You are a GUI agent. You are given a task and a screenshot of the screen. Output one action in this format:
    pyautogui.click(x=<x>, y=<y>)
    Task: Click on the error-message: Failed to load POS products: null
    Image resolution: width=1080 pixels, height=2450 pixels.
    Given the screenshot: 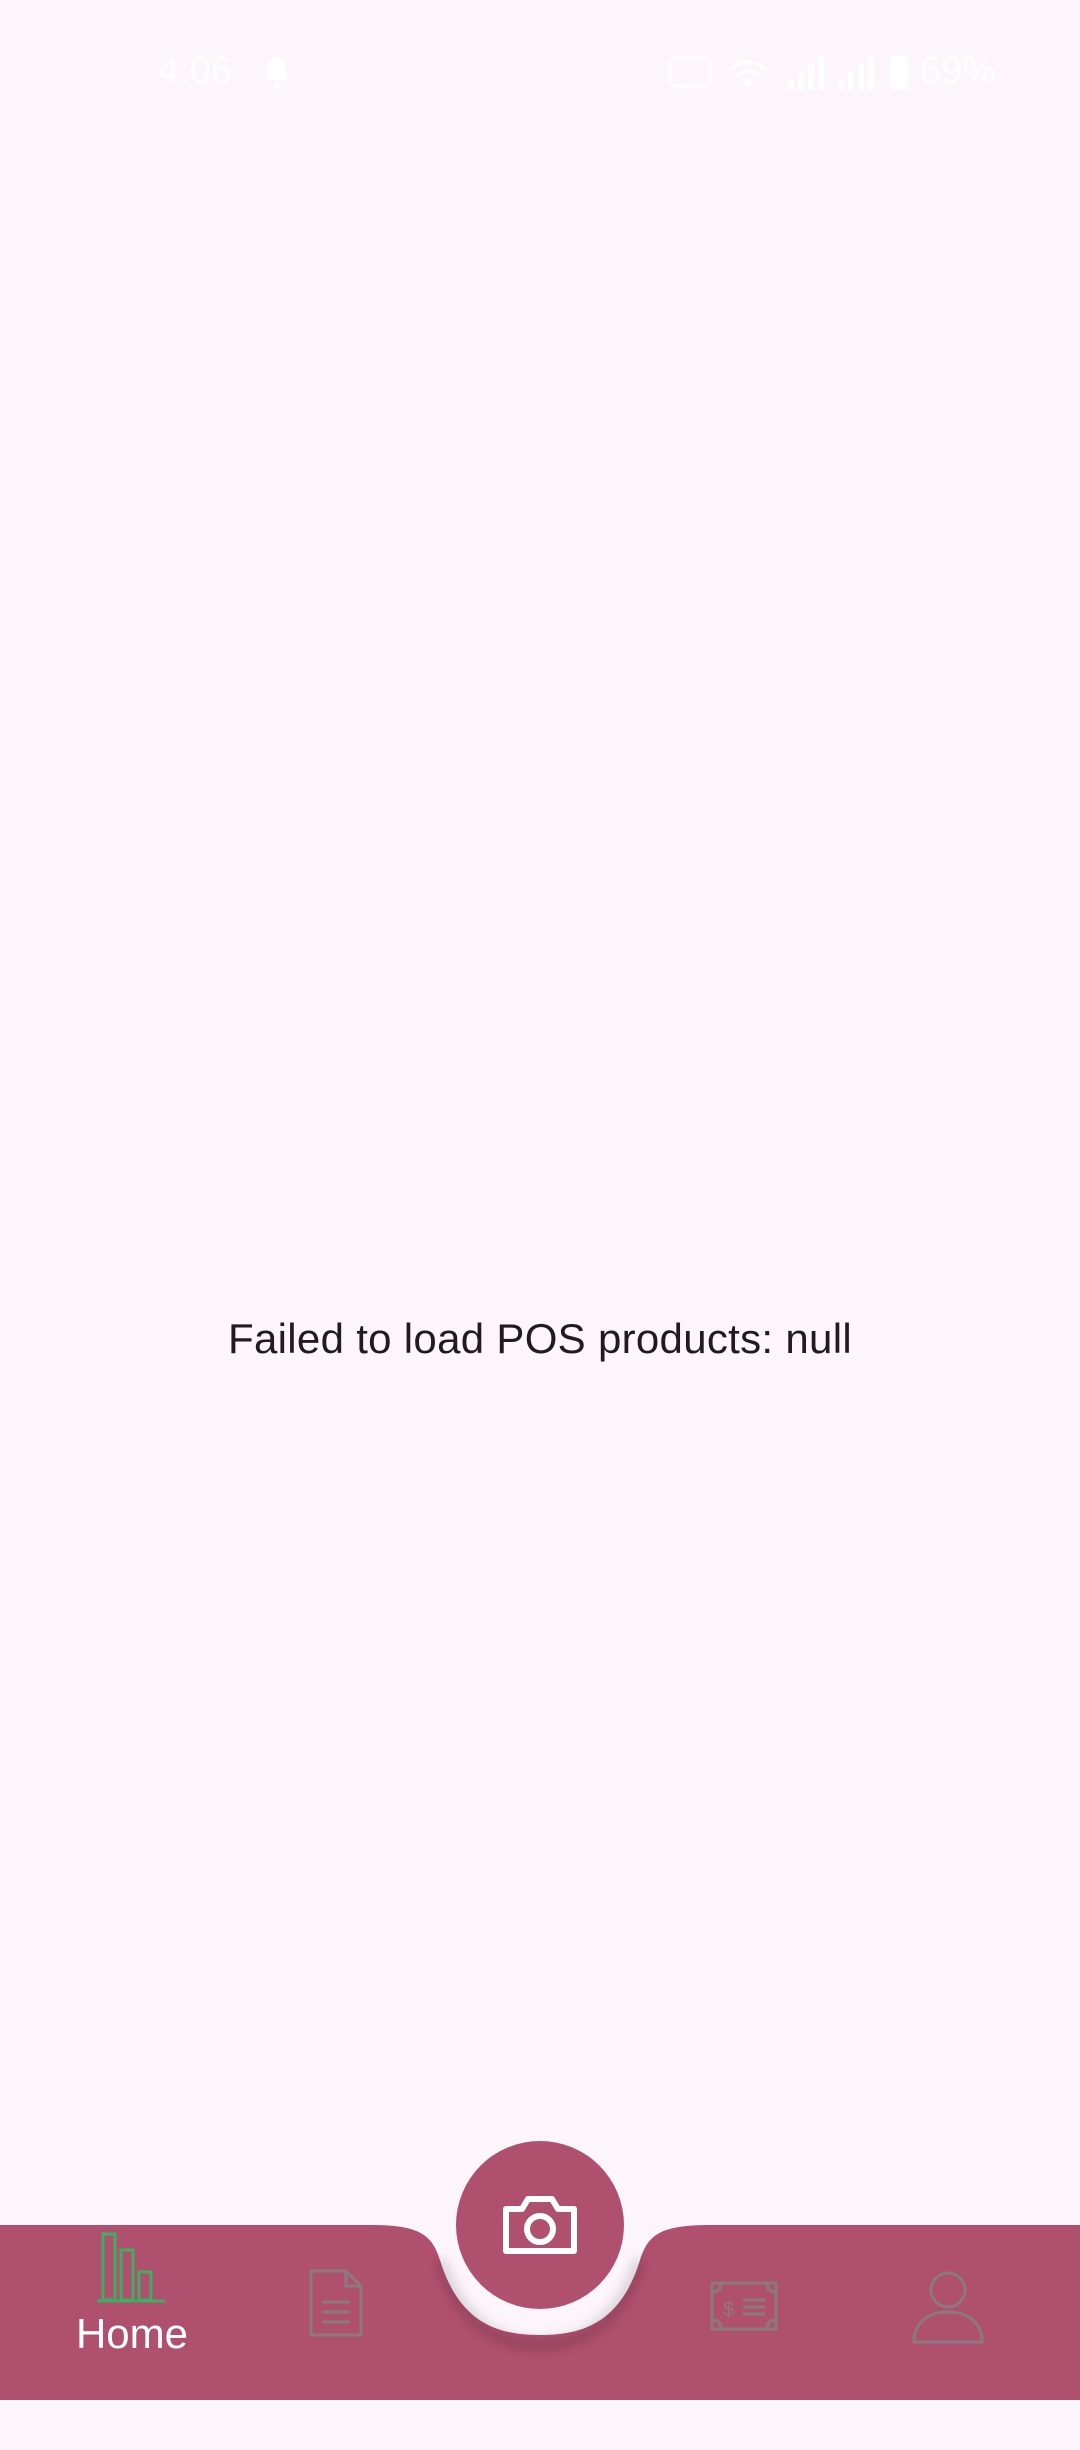 What is the action you would take?
    pyautogui.click(x=540, y=1338)
    